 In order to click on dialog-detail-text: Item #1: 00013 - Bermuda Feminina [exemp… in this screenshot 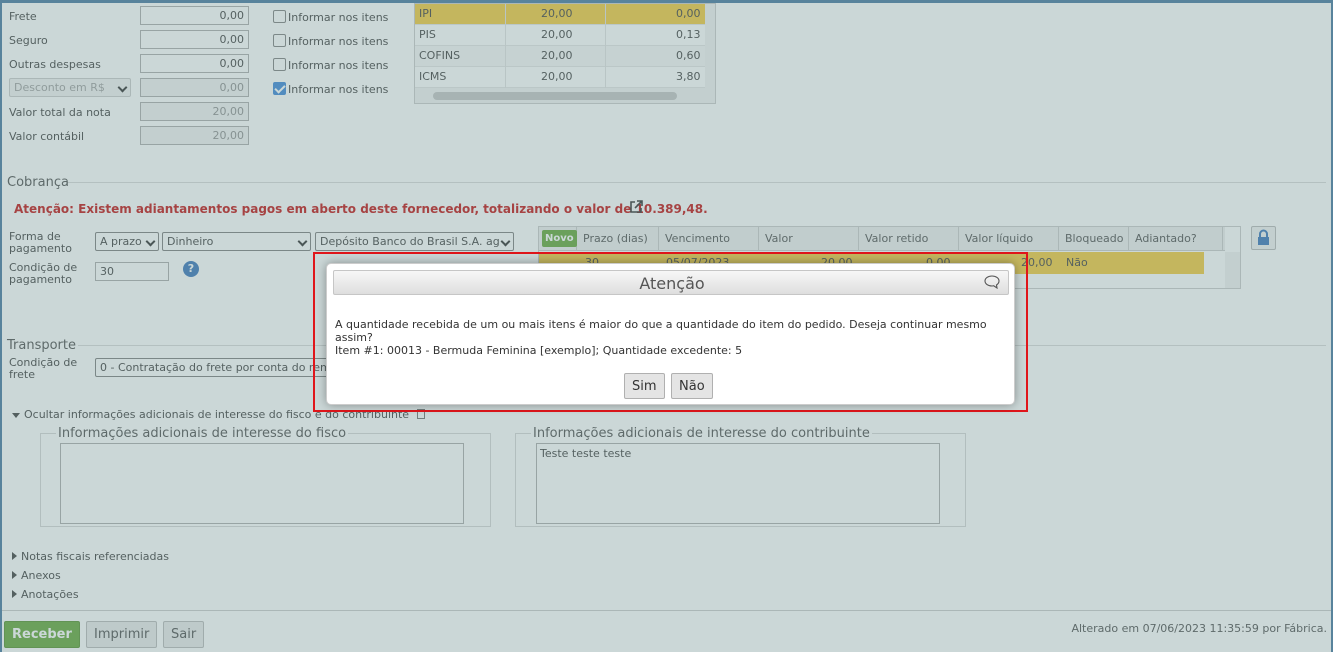, I will do `click(539, 350)`.